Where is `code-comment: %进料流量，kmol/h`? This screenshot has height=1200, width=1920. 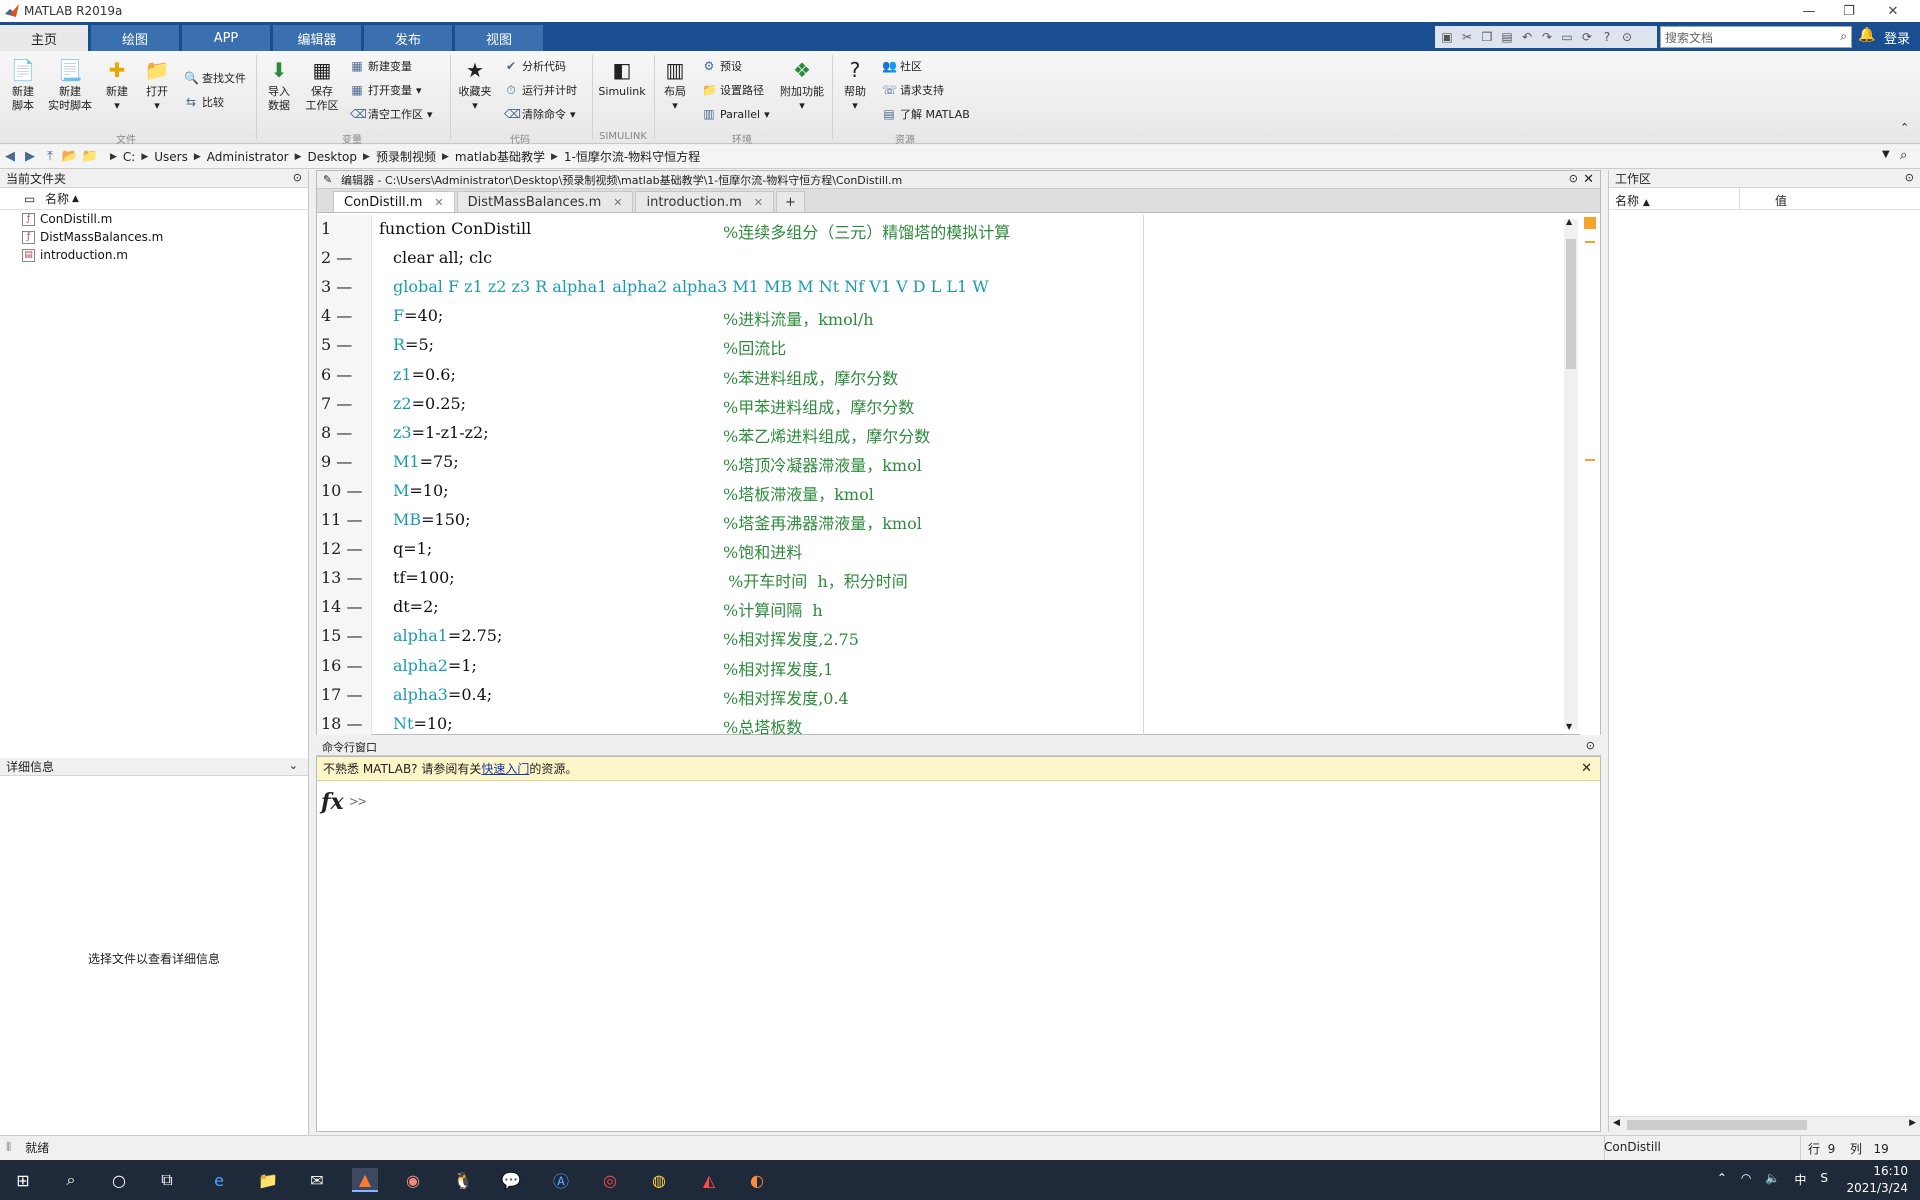
code-comment: %进料流量，kmol/h is located at coordinates (798, 318).